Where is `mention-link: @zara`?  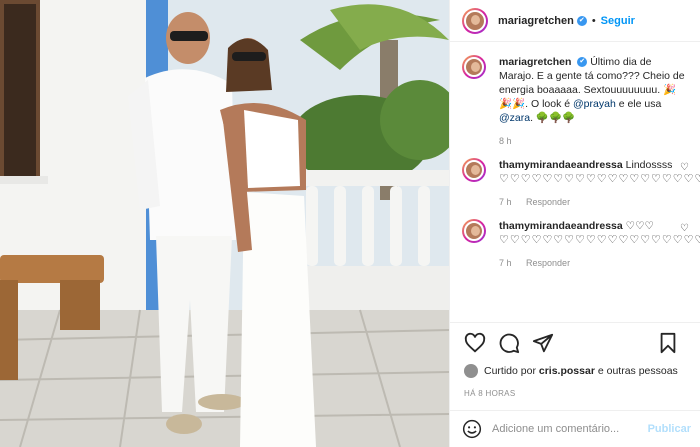 mention-link: @zara is located at coordinates (514, 118).